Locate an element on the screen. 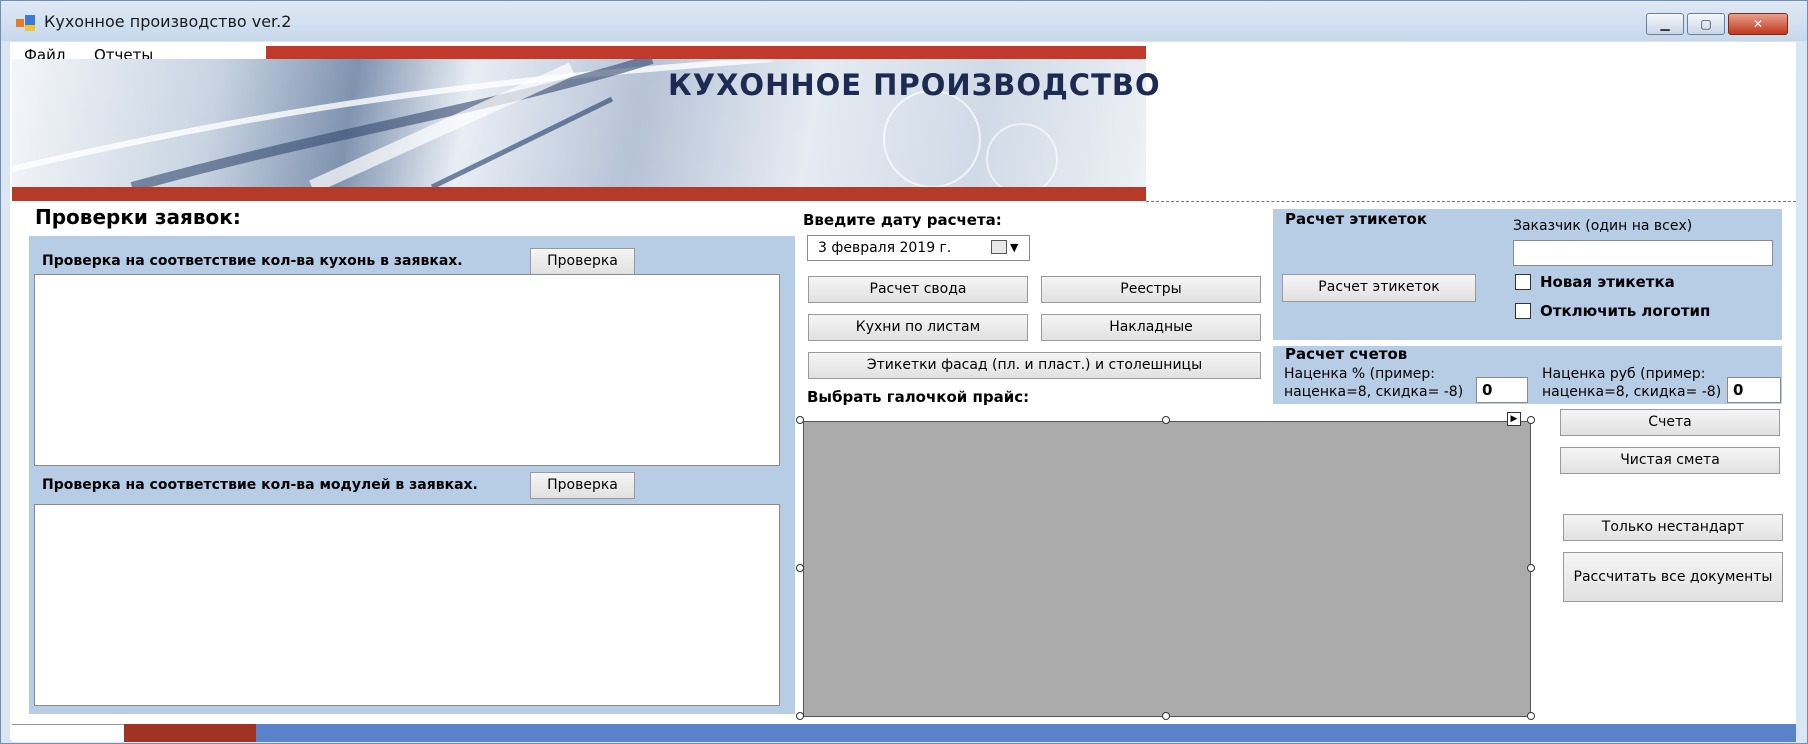  disable-logo-text: Отключить логотип is located at coordinates (1625, 311).